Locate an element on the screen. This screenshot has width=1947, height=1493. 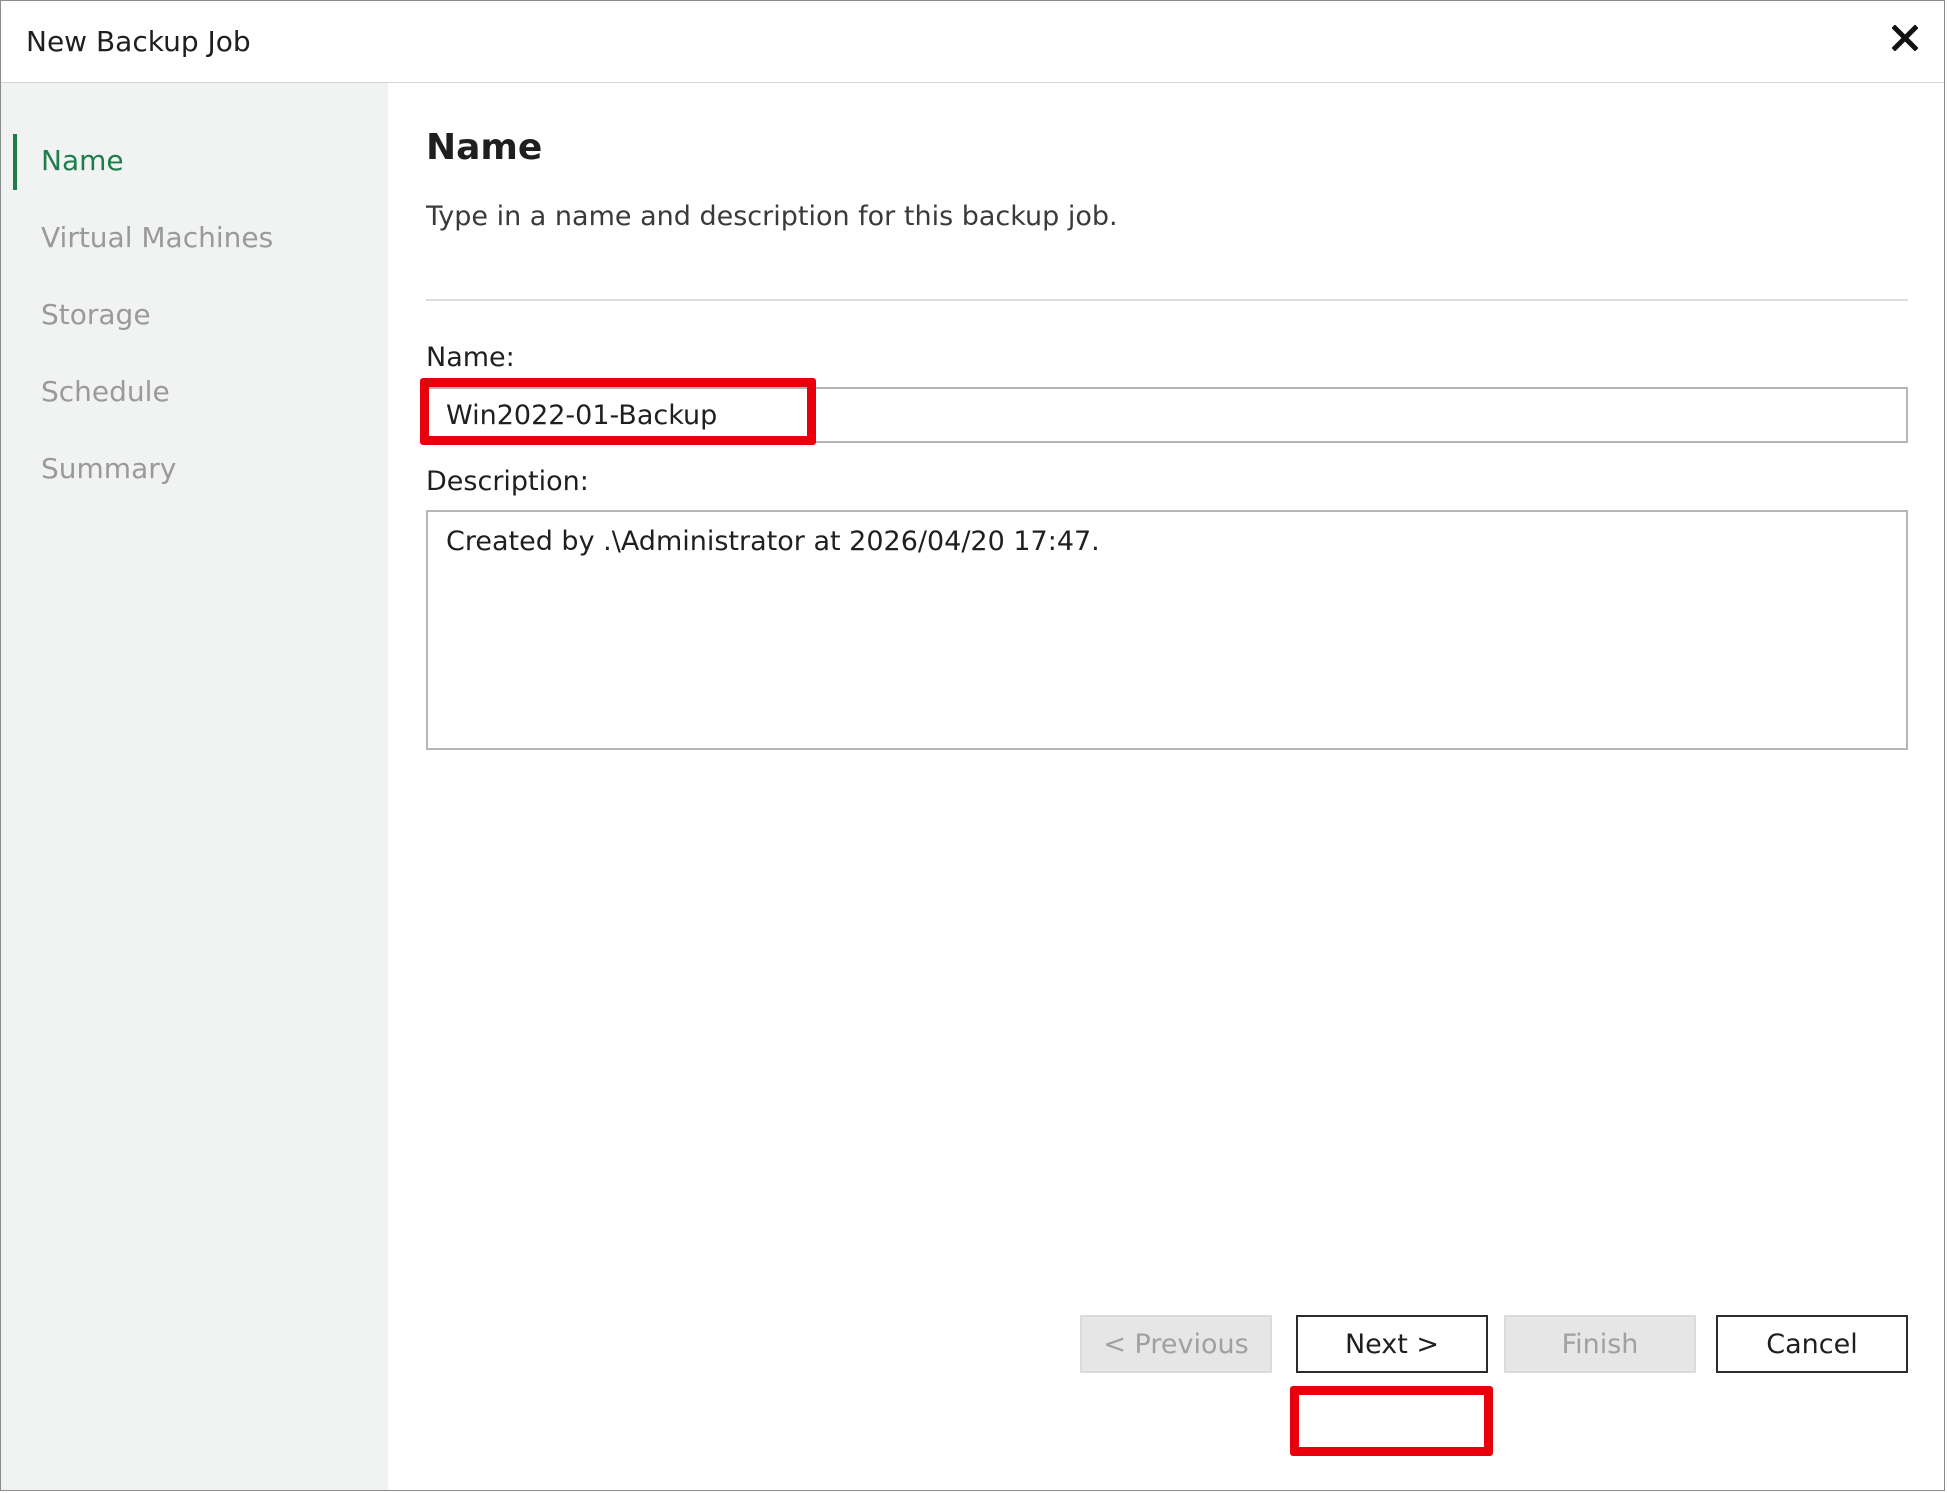
previous-button: < Previous is located at coordinates (1176, 1344).